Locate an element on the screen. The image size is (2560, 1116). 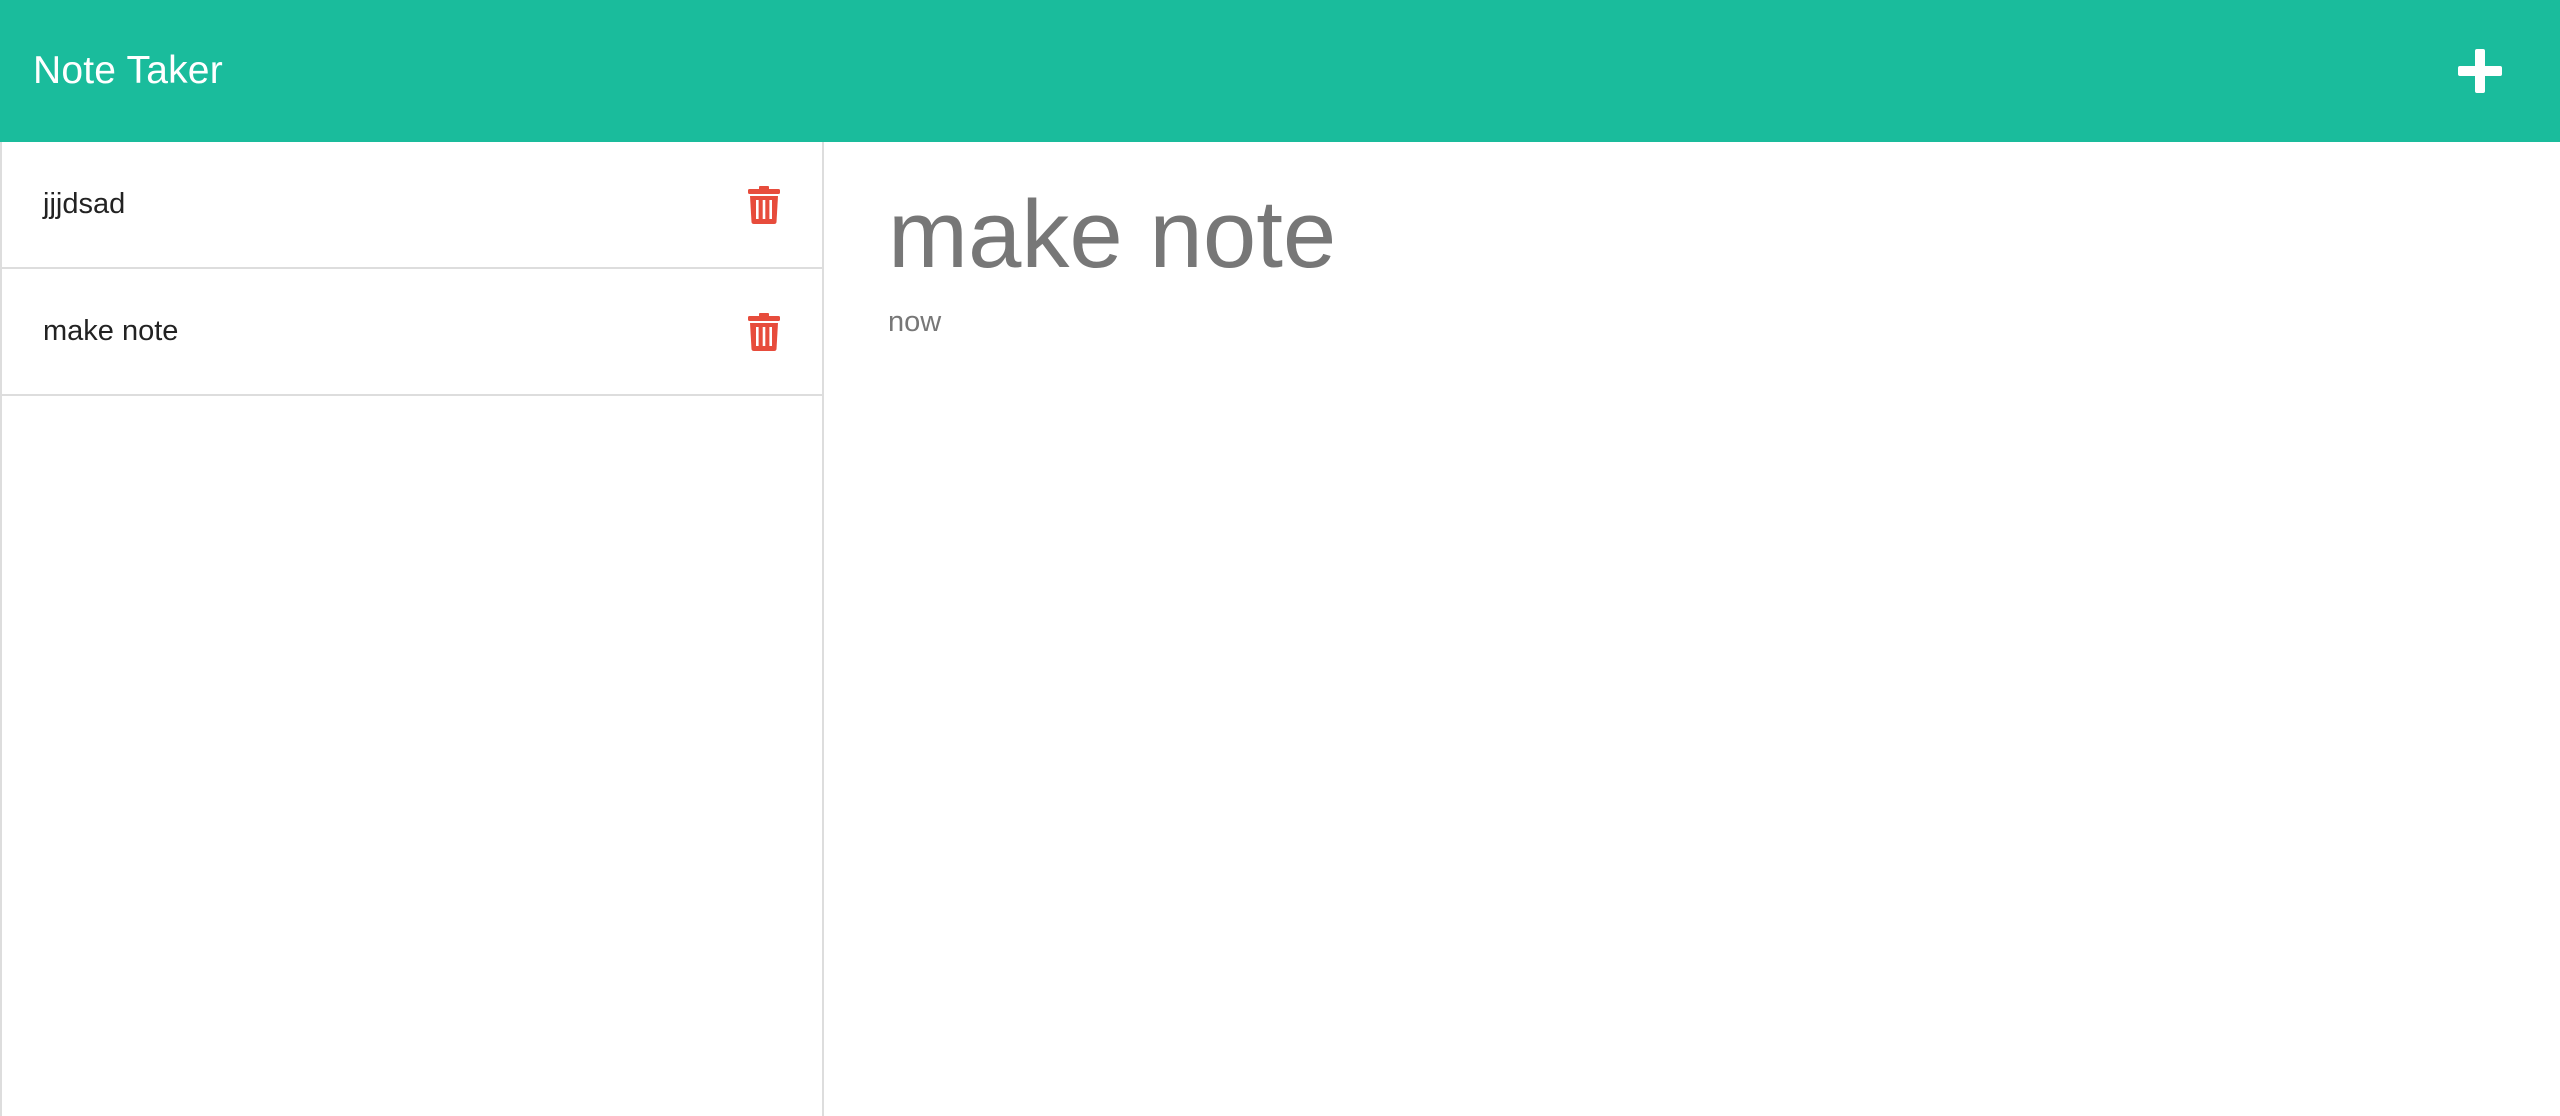
note-item-label: jjjdsad is located at coordinates (84, 204).